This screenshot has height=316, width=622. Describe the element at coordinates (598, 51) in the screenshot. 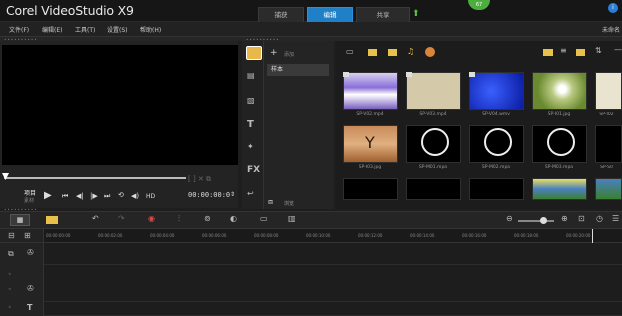

I see `sort-icon: ⇅` at that location.